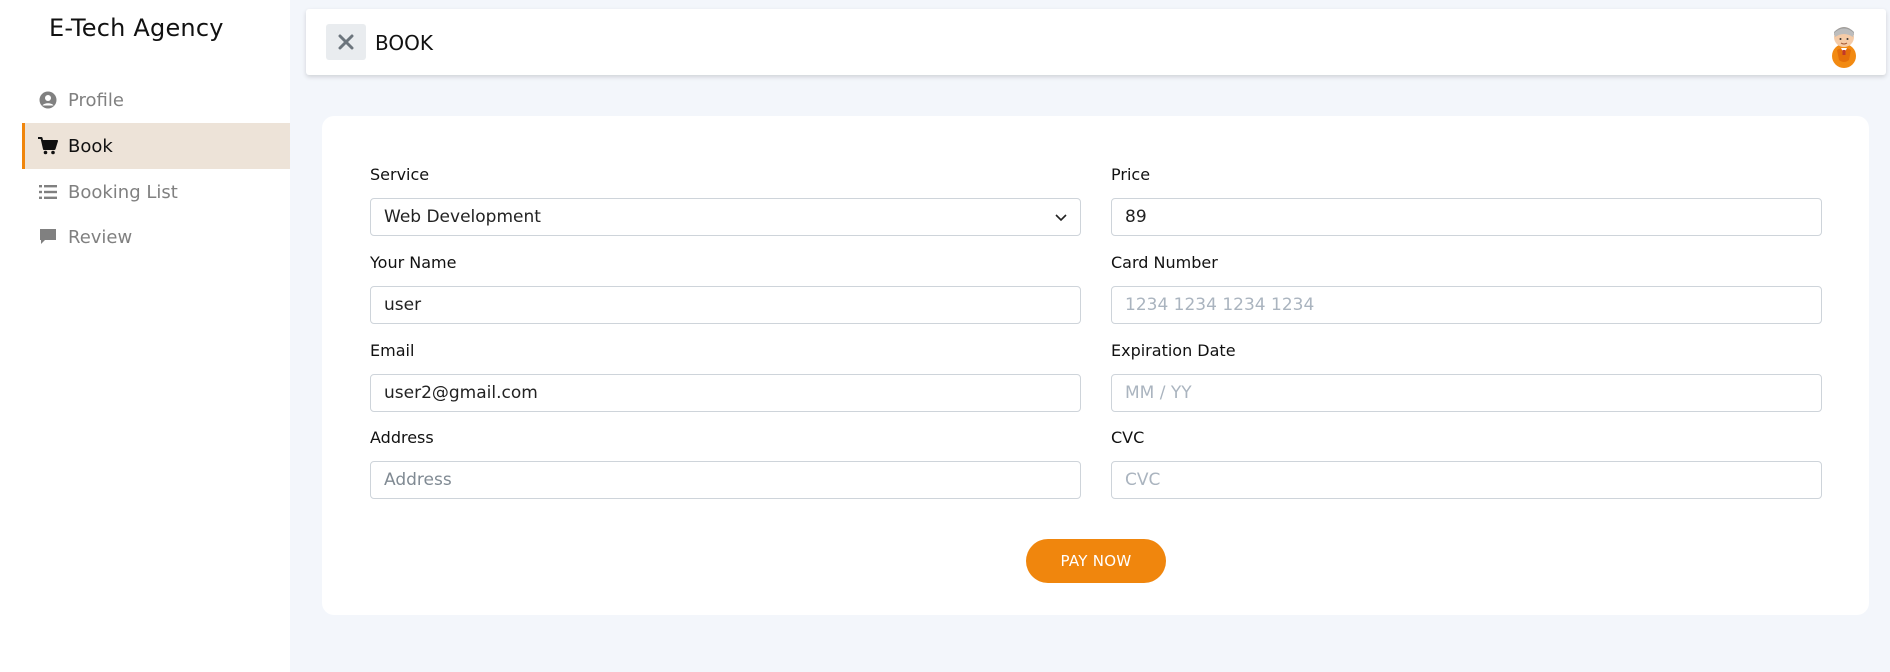 This screenshot has width=1890, height=672. What do you see at coordinates (1466, 480) in the screenshot?
I see `cvc-input: CVC` at bounding box center [1466, 480].